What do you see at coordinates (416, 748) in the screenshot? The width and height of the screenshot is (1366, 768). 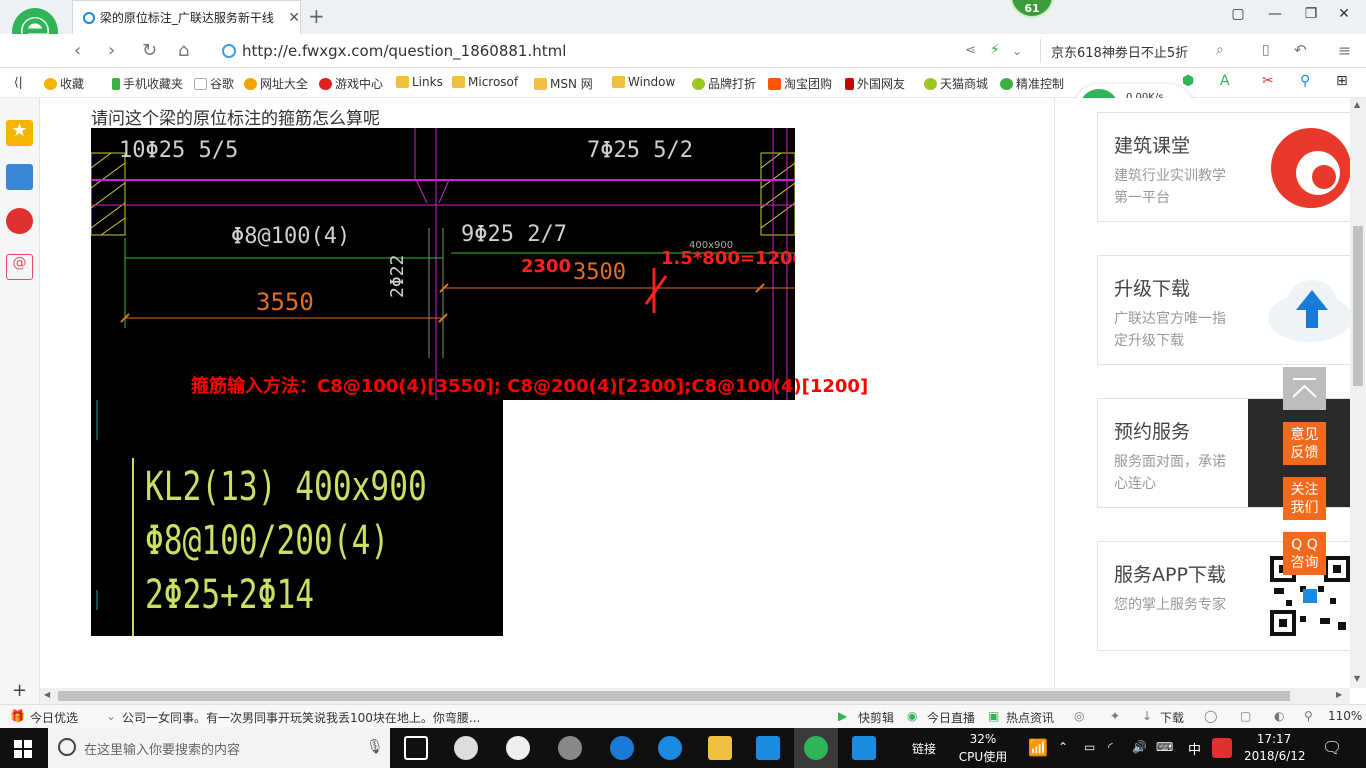 I see `task-view-icon` at bounding box center [416, 748].